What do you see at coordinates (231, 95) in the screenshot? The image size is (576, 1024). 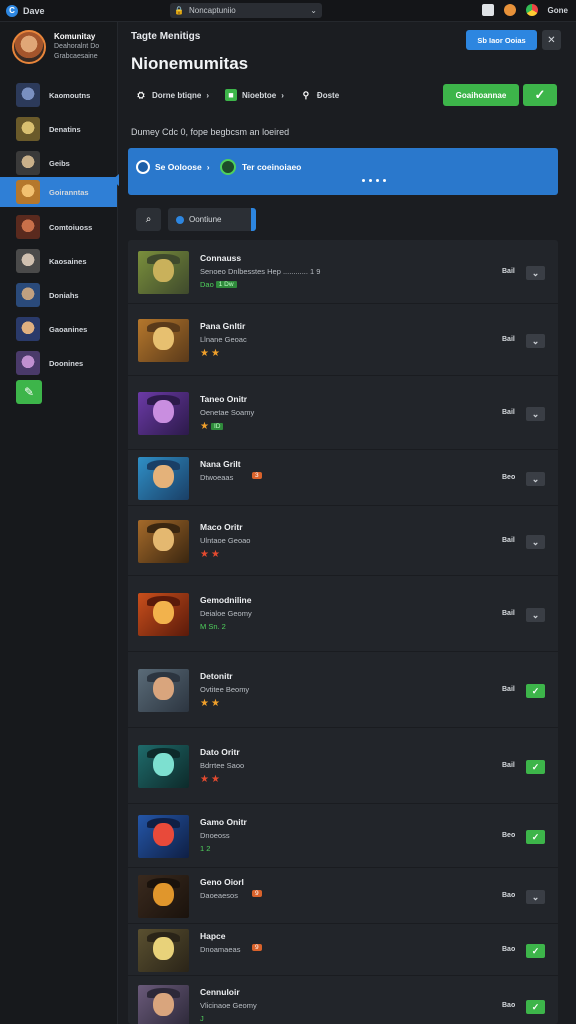 I see `tag-icon: ■` at bounding box center [231, 95].